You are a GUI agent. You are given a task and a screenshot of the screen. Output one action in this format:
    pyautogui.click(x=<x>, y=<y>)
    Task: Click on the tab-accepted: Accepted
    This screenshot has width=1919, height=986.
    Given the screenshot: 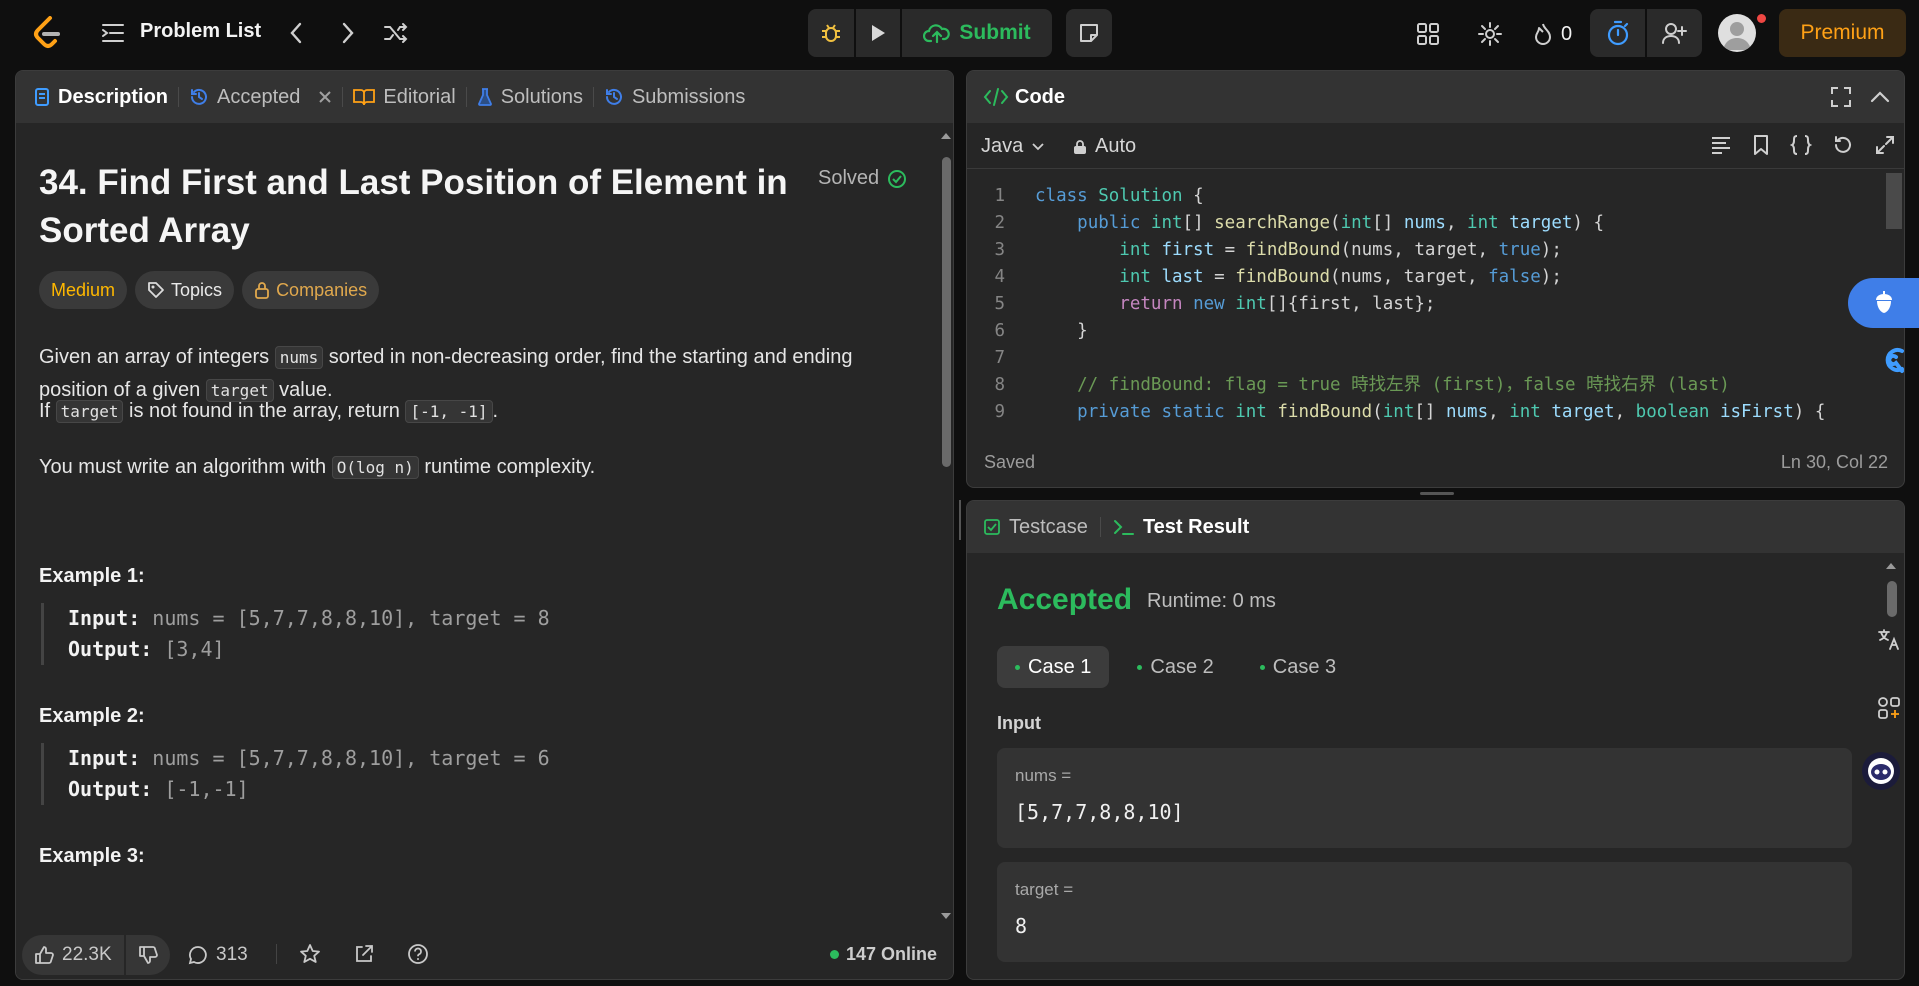 What is the action you would take?
    pyautogui.click(x=260, y=97)
    